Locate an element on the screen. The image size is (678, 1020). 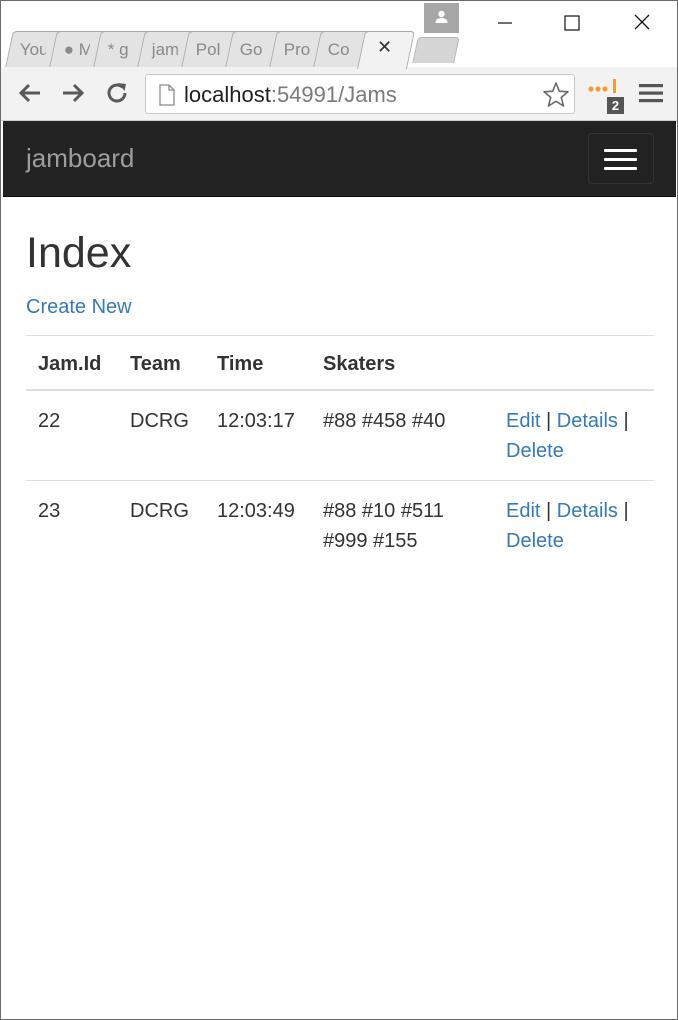
maximize-button is located at coordinates (572, 22).